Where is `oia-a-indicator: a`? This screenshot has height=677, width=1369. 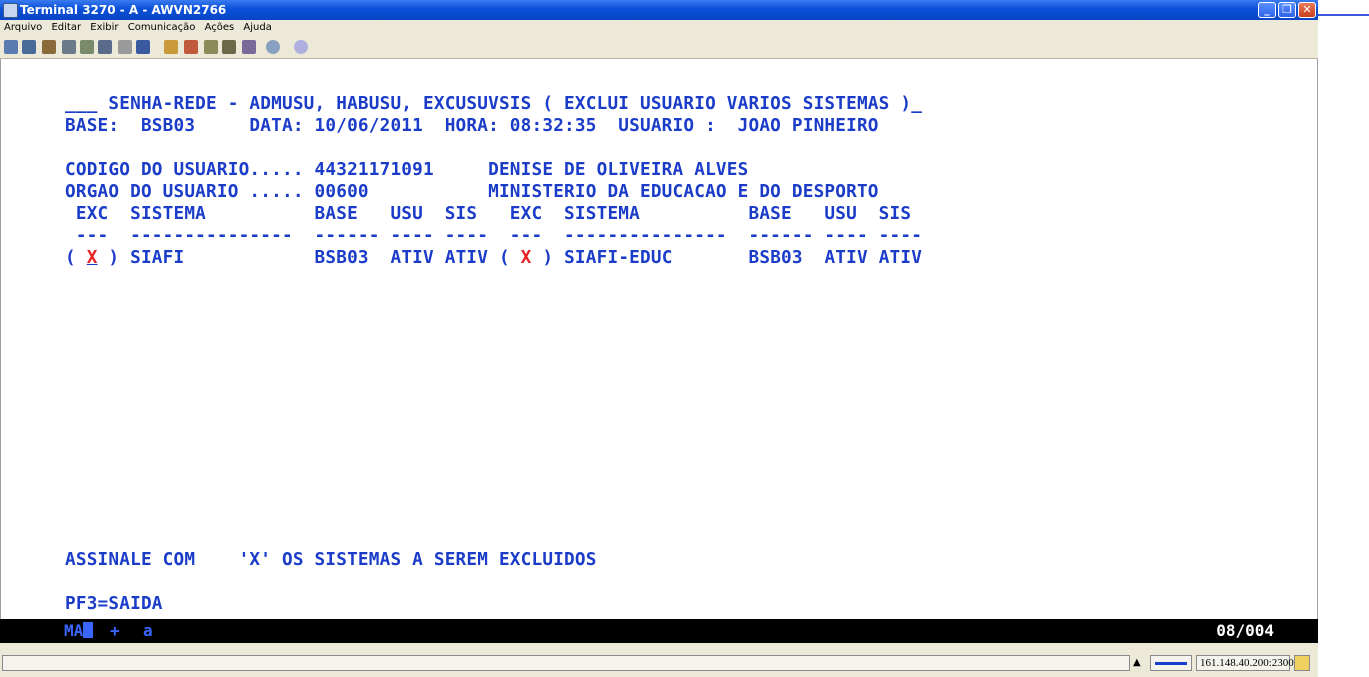 oia-a-indicator: a is located at coordinates (148, 630).